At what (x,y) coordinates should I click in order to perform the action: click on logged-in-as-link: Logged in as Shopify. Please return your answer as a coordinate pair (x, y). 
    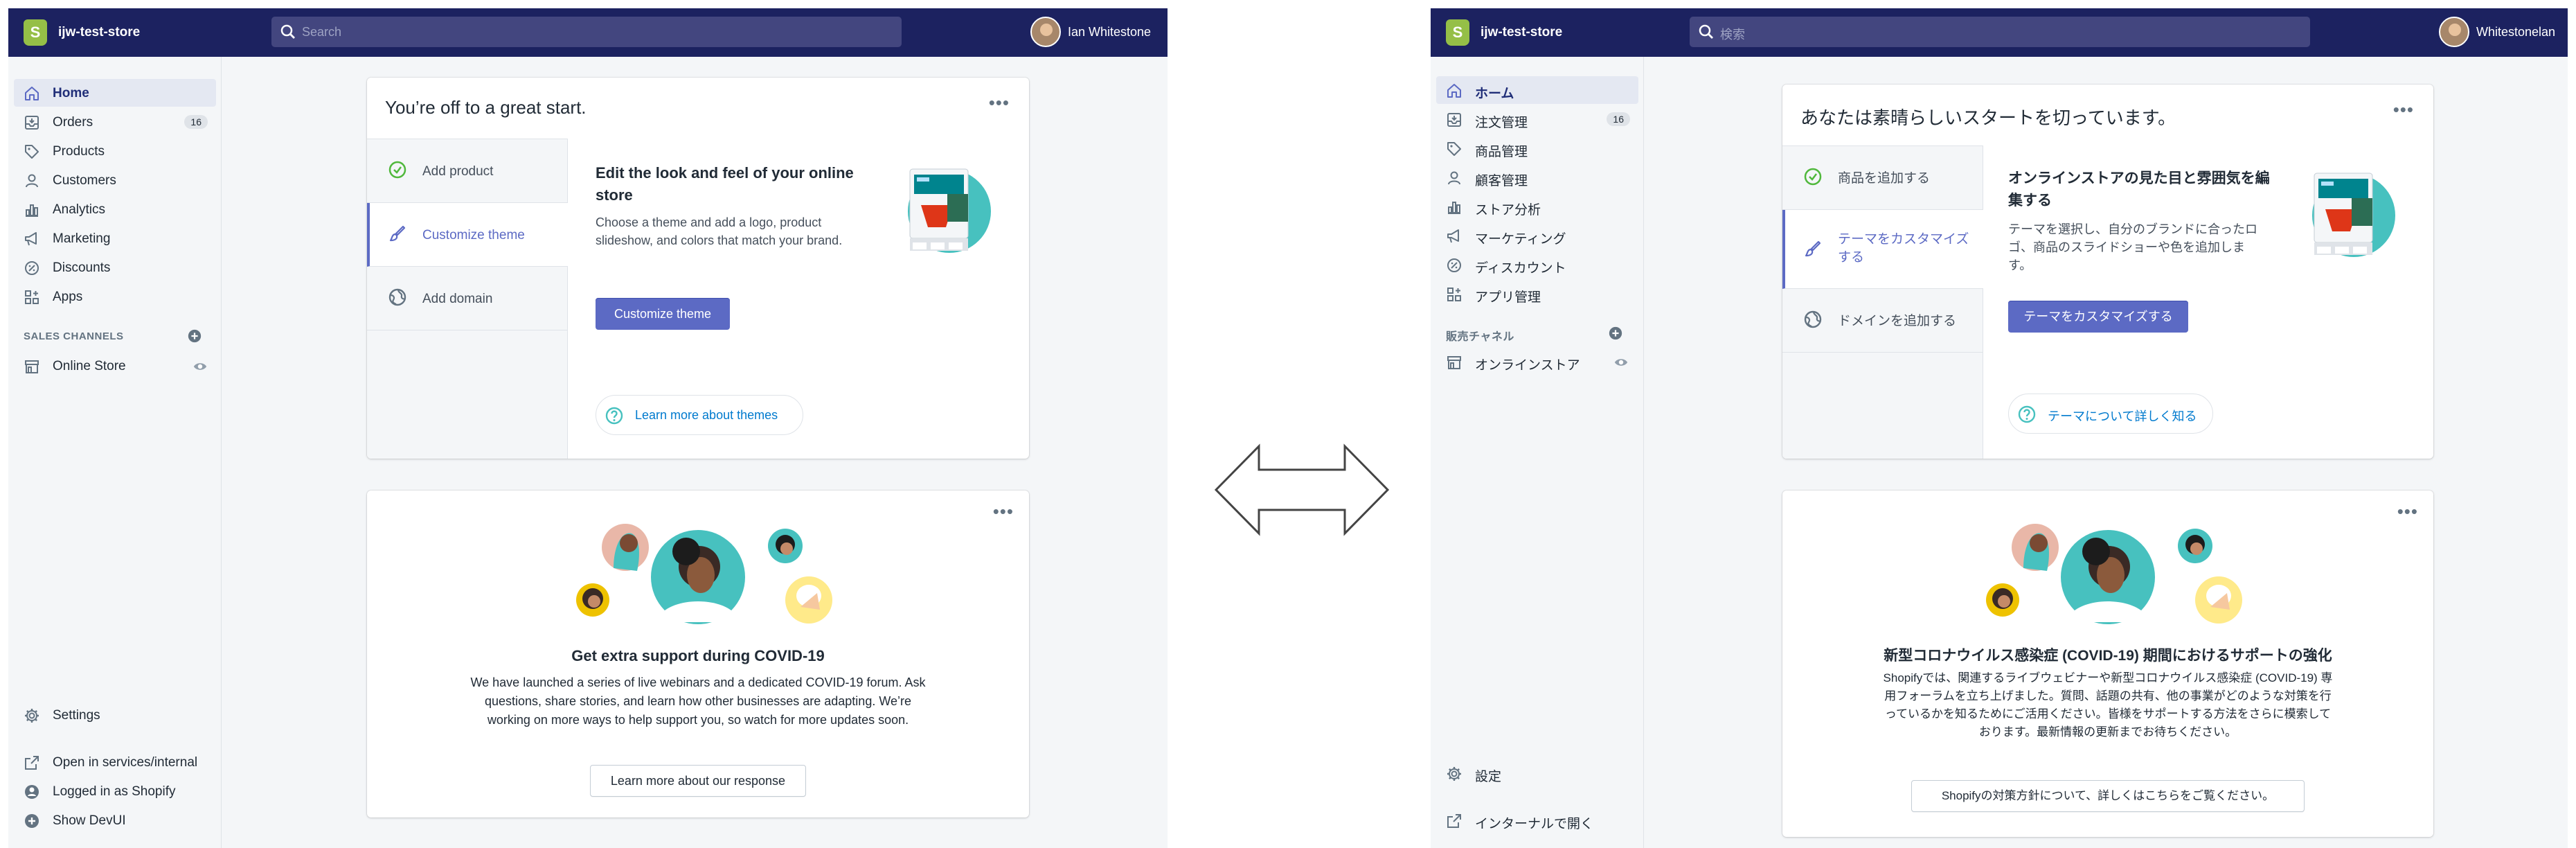
    Looking at the image, I should click on (115, 791).